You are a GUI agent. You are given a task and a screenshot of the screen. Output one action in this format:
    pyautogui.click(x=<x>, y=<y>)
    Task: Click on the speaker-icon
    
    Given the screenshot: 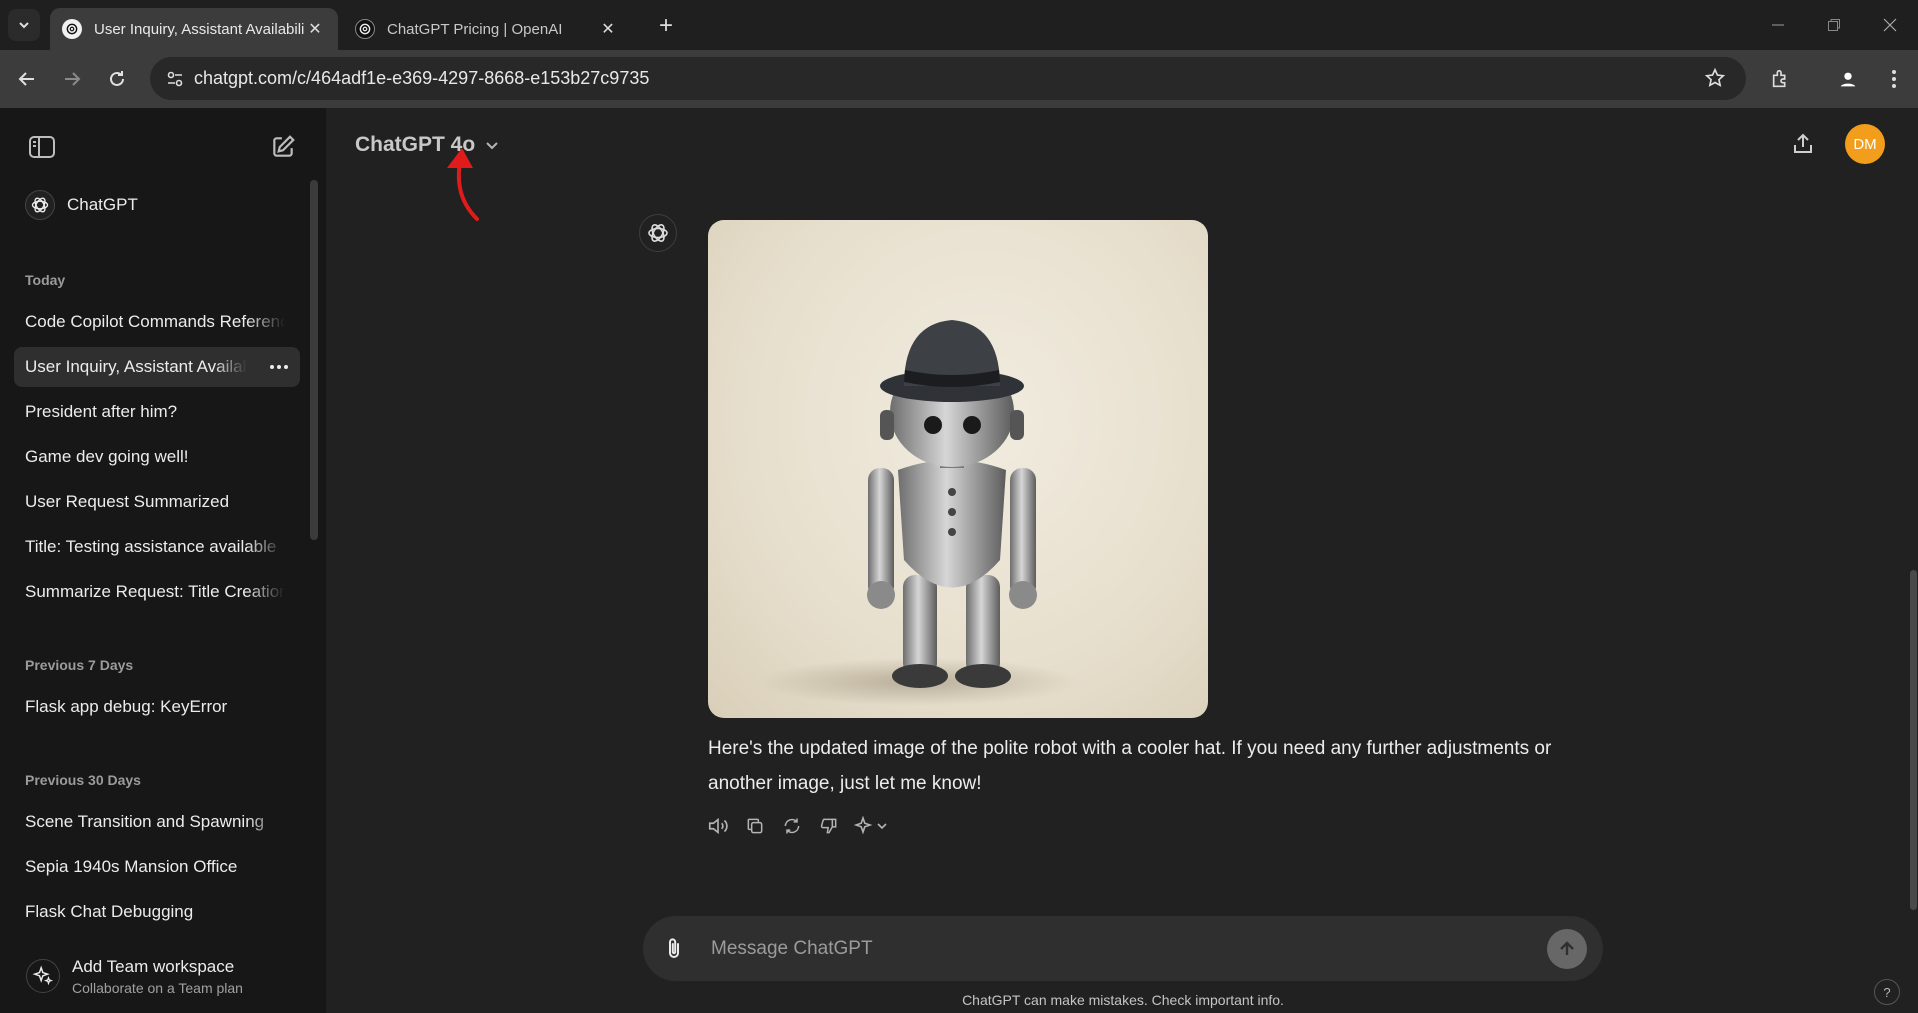 What is the action you would take?
    pyautogui.click(x=718, y=826)
    